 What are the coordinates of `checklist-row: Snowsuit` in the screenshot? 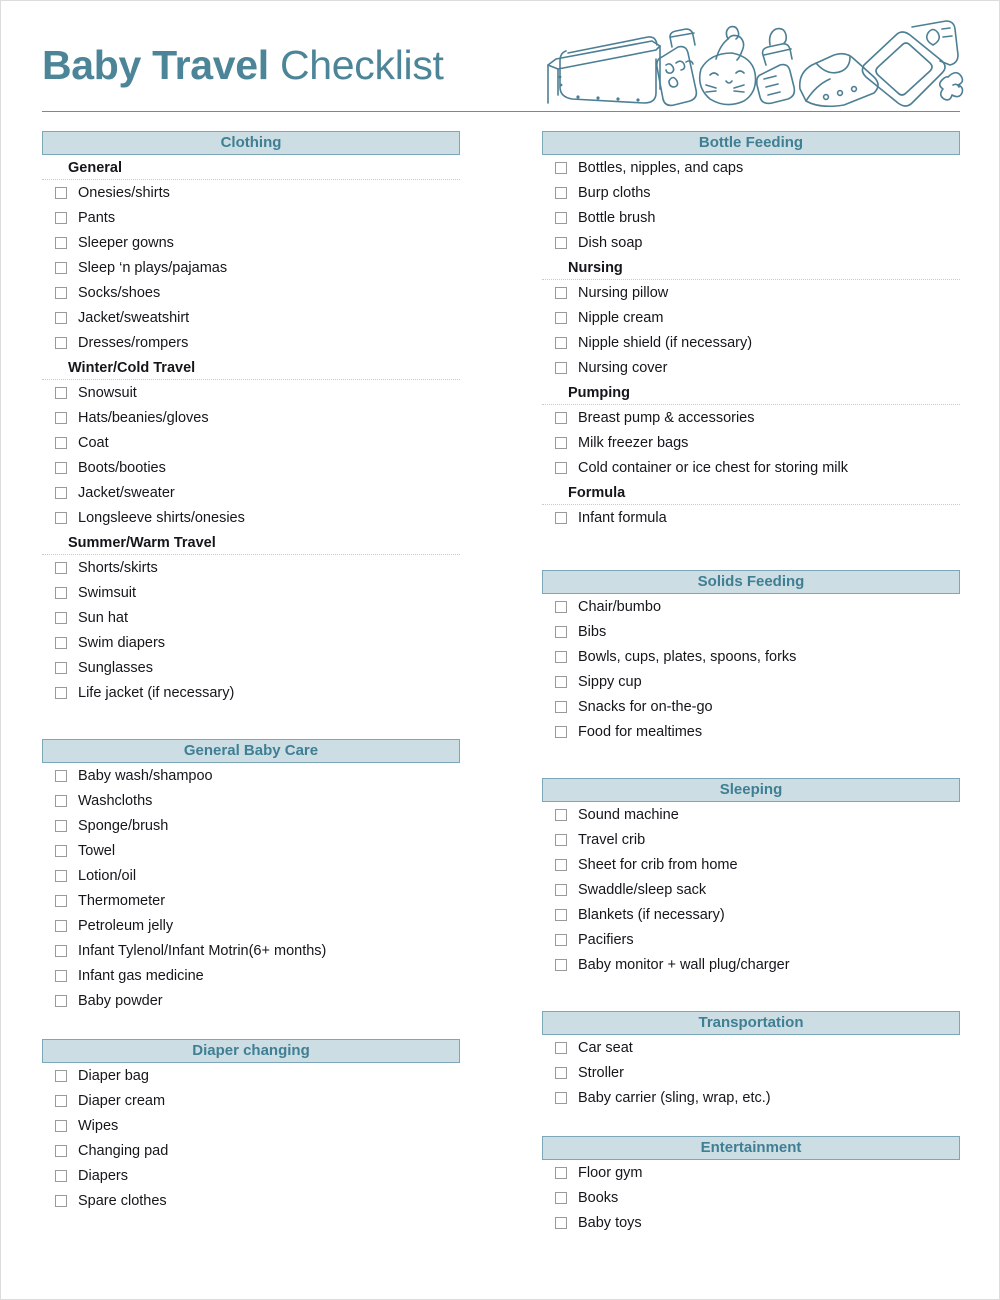 It's located at (251, 392).